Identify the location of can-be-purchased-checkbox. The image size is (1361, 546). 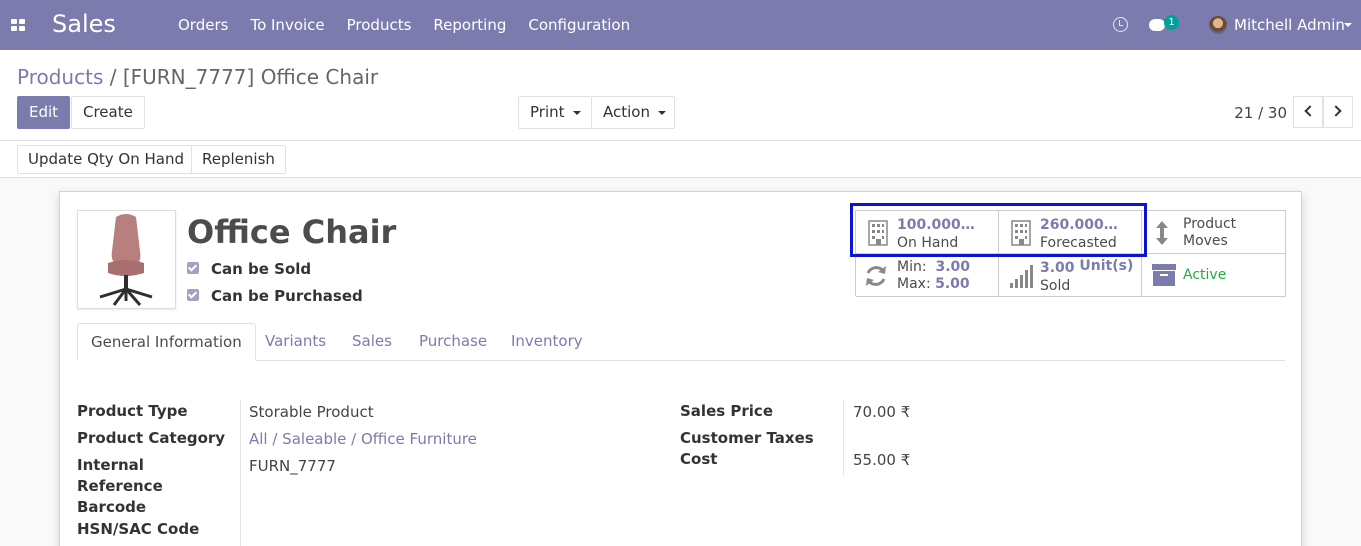
(193, 294).